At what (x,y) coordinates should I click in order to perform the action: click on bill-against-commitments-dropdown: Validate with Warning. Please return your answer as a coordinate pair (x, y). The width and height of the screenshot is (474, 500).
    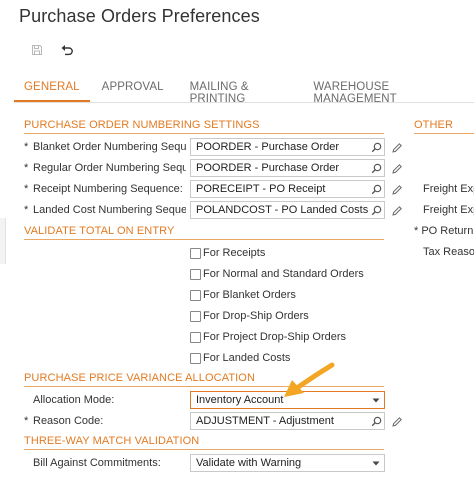
    Looking at the image, I should click on (287, 463).